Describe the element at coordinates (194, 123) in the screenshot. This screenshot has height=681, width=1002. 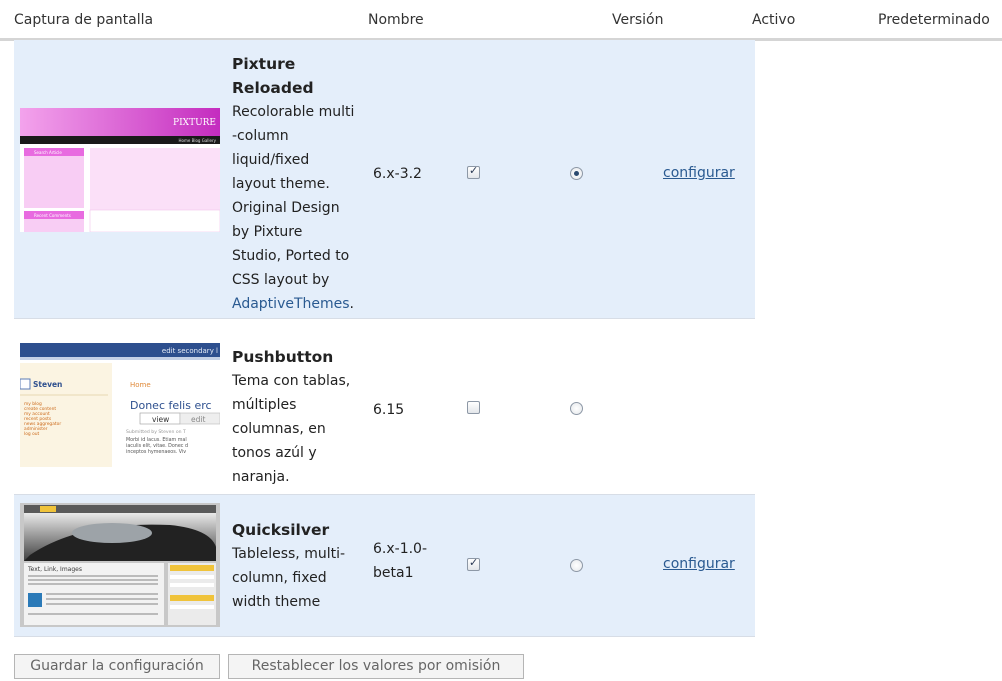
I see `pixture-logo-text: PIXTURE` at that location.